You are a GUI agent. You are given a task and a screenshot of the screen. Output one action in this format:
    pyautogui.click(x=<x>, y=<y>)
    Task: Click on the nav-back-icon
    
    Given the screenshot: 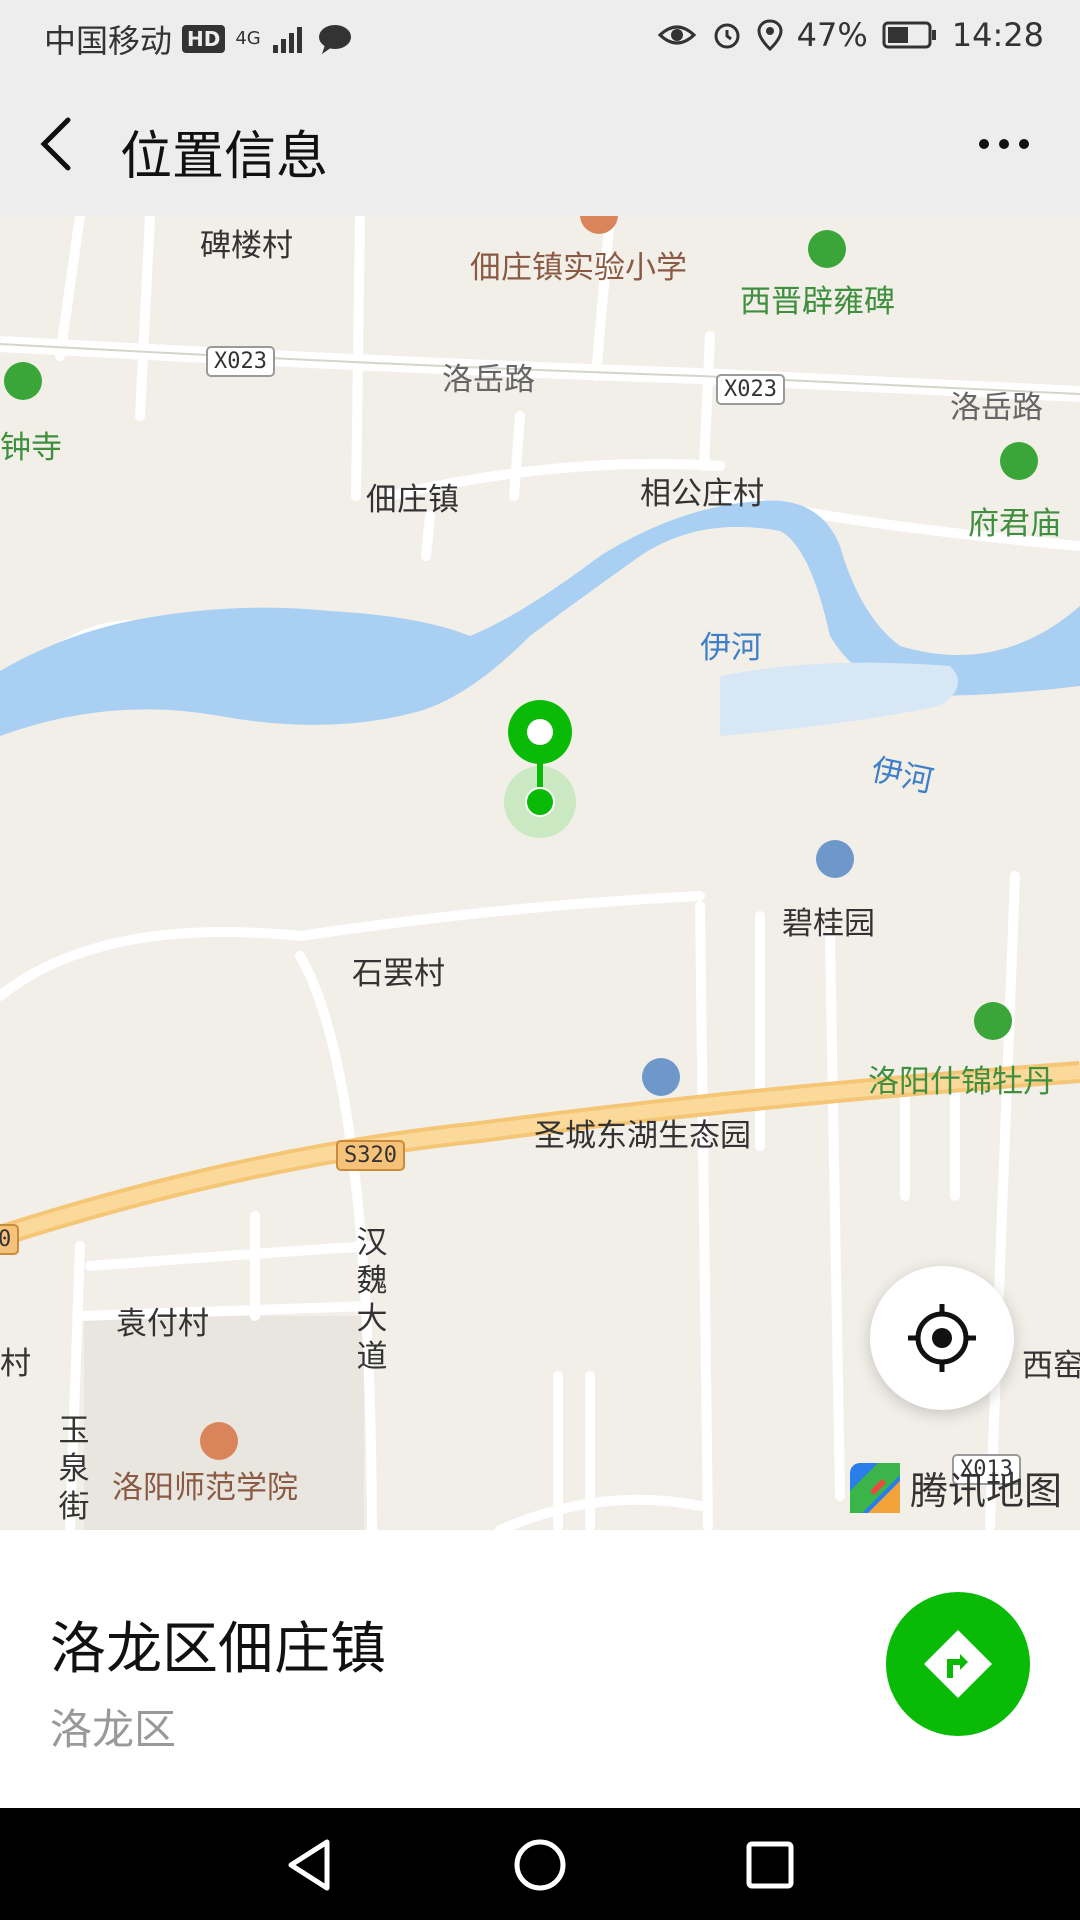 What is the action you would take?
    pyautogui.click(x=310, y=1865)
    